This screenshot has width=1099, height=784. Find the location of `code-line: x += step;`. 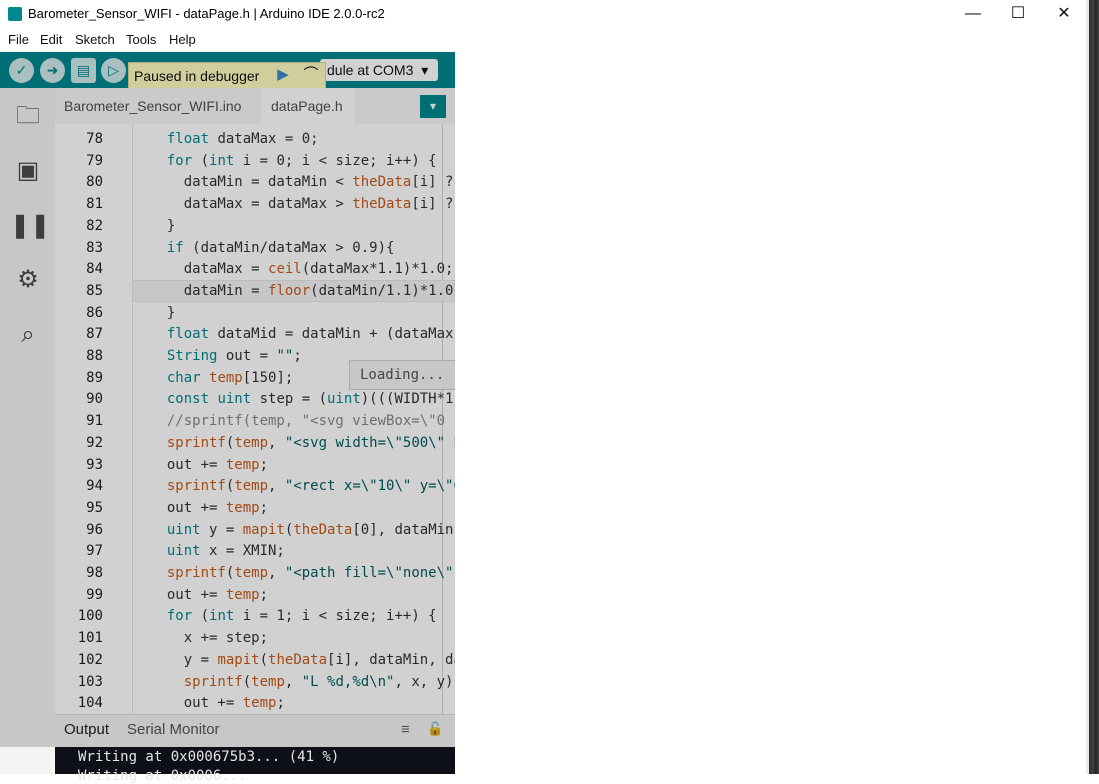

code-line: x += step; is located at coordinates (209, 638).